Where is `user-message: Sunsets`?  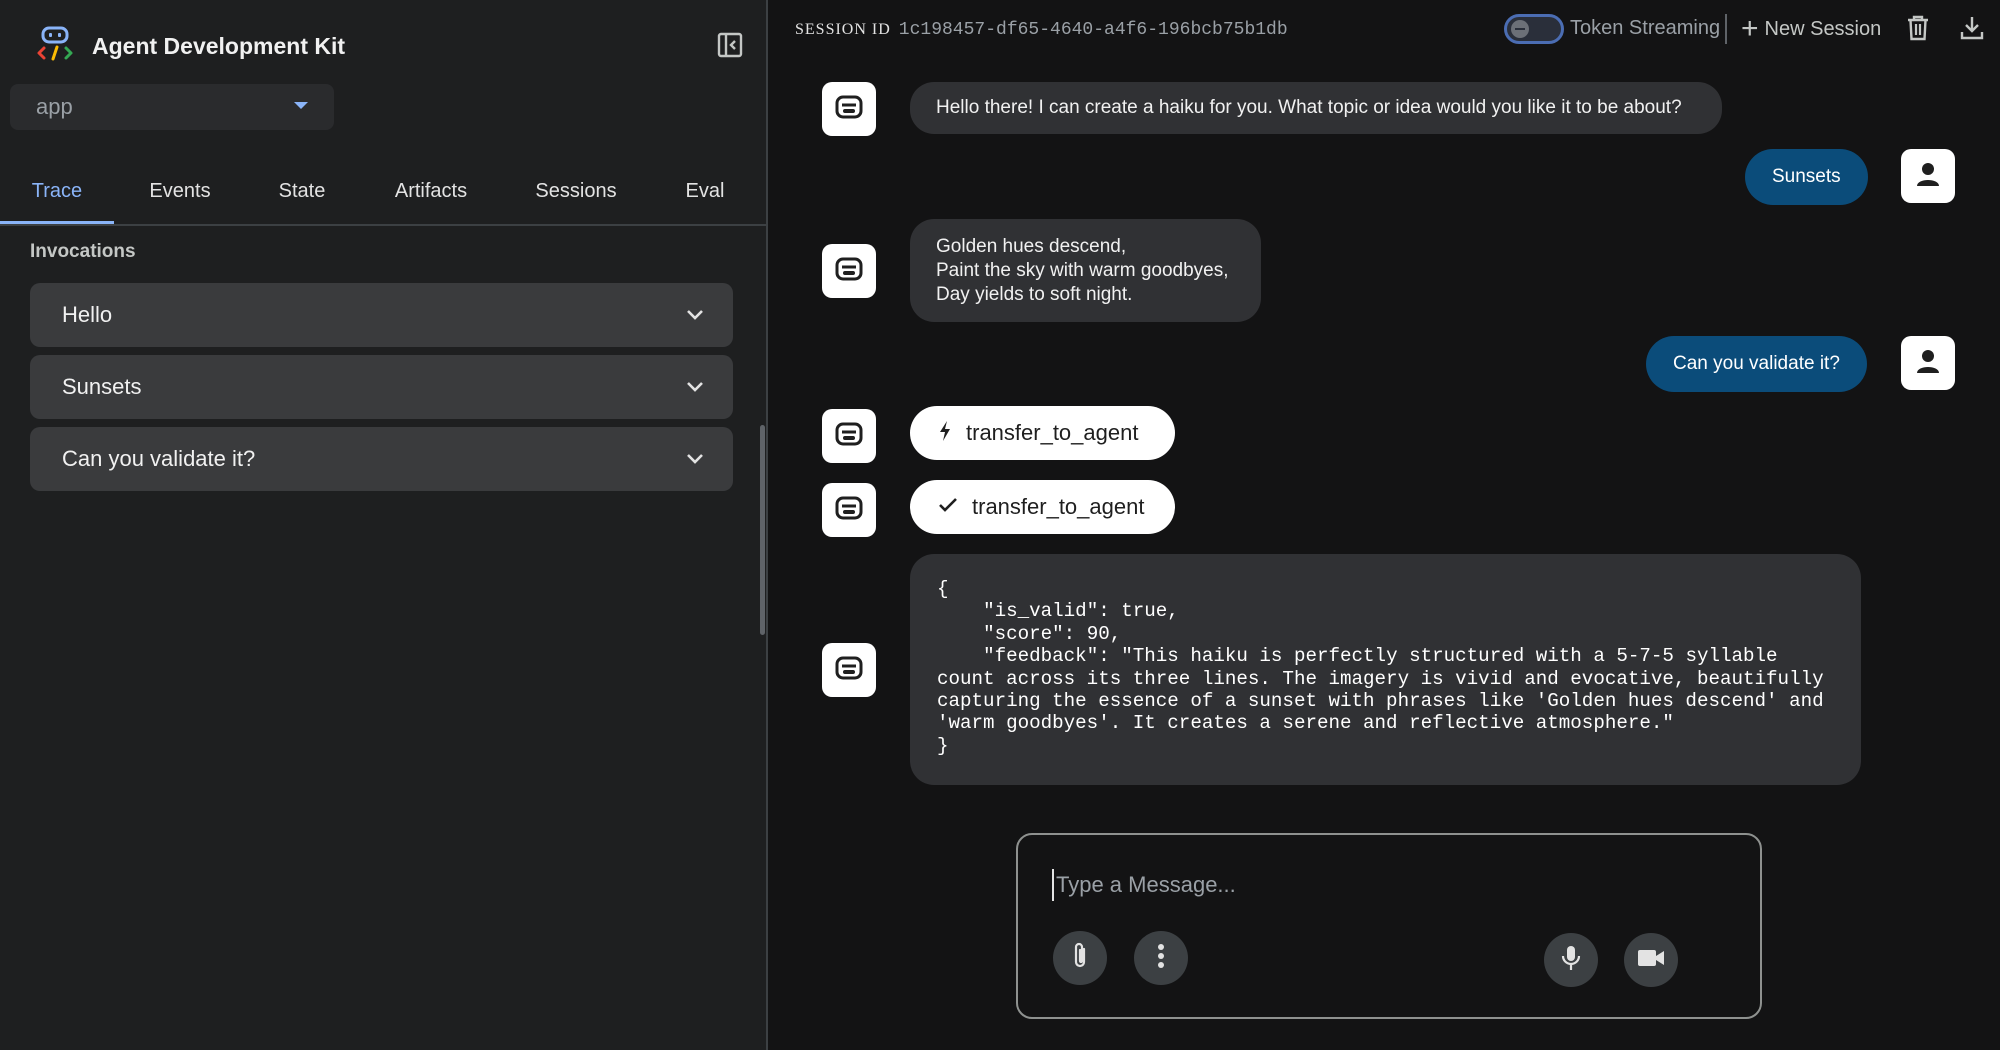
user-message: Sunsets is located at coordinates (1806, 177).